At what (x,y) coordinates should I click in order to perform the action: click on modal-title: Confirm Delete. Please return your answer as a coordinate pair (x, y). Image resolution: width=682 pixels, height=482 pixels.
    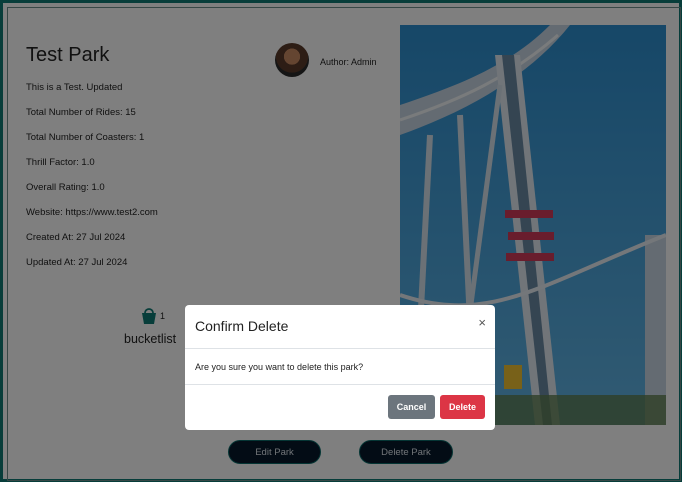
    Looking at the image, I should click on (242, 326).